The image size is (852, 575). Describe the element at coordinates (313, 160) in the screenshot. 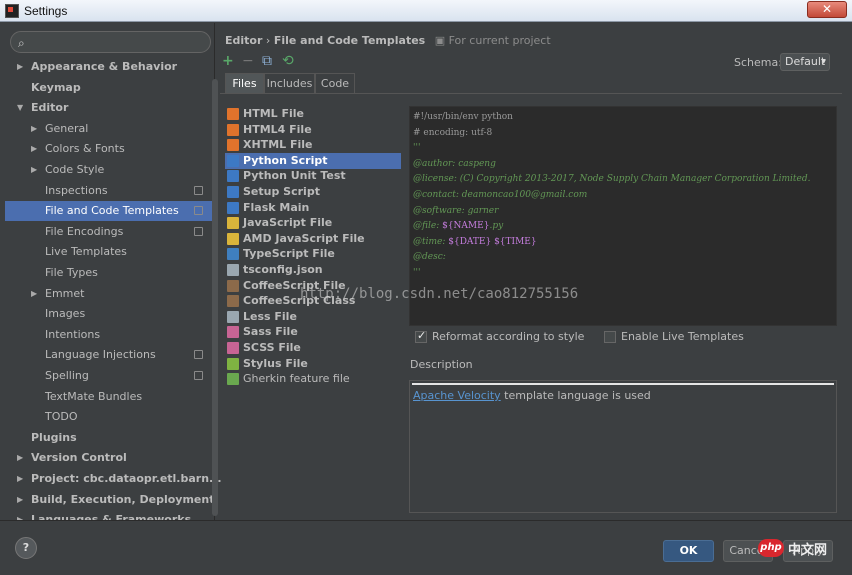

I see `template-item: Python Script` at that location.